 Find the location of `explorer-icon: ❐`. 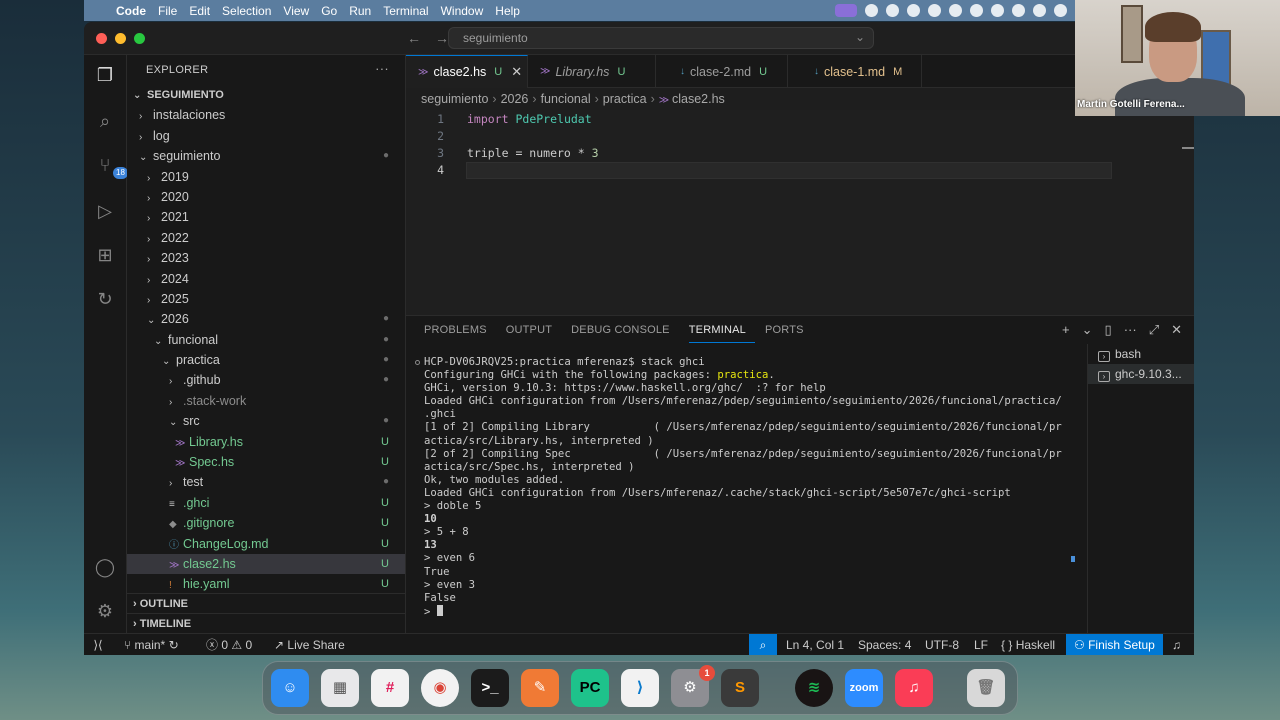

explorer-icon: ❐ is located at coordinates (105, 75).